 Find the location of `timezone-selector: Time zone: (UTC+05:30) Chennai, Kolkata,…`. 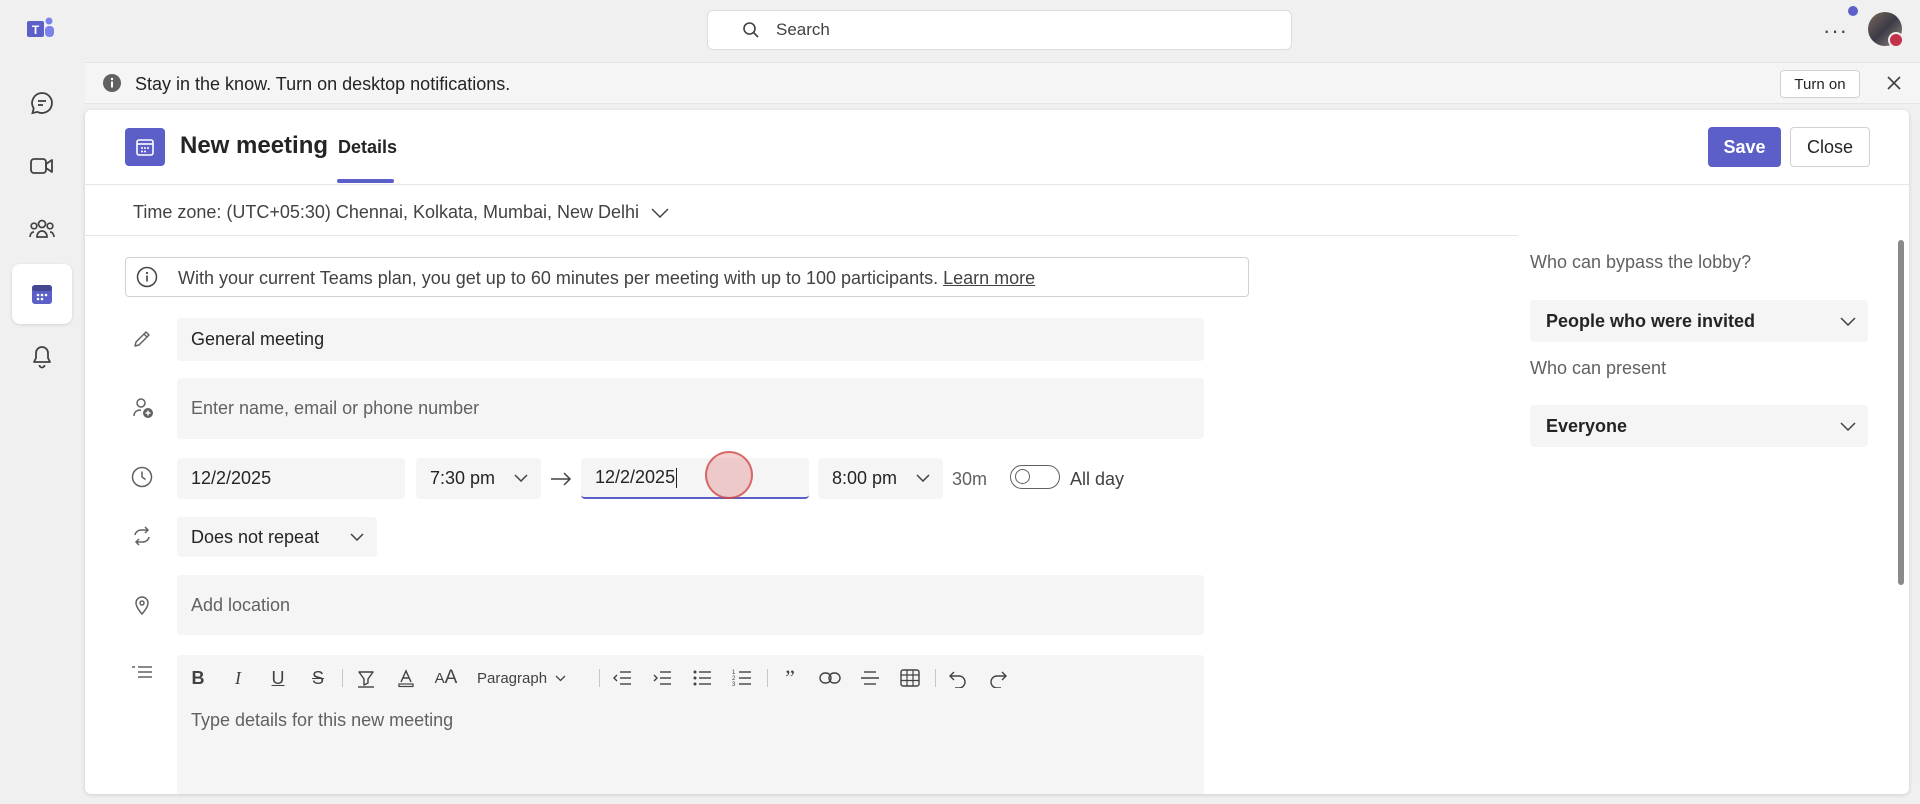

timezone-selector: Time zone: (UTC+05:30) Chennai, Kolkata,… is located at coordinates (401, 212).